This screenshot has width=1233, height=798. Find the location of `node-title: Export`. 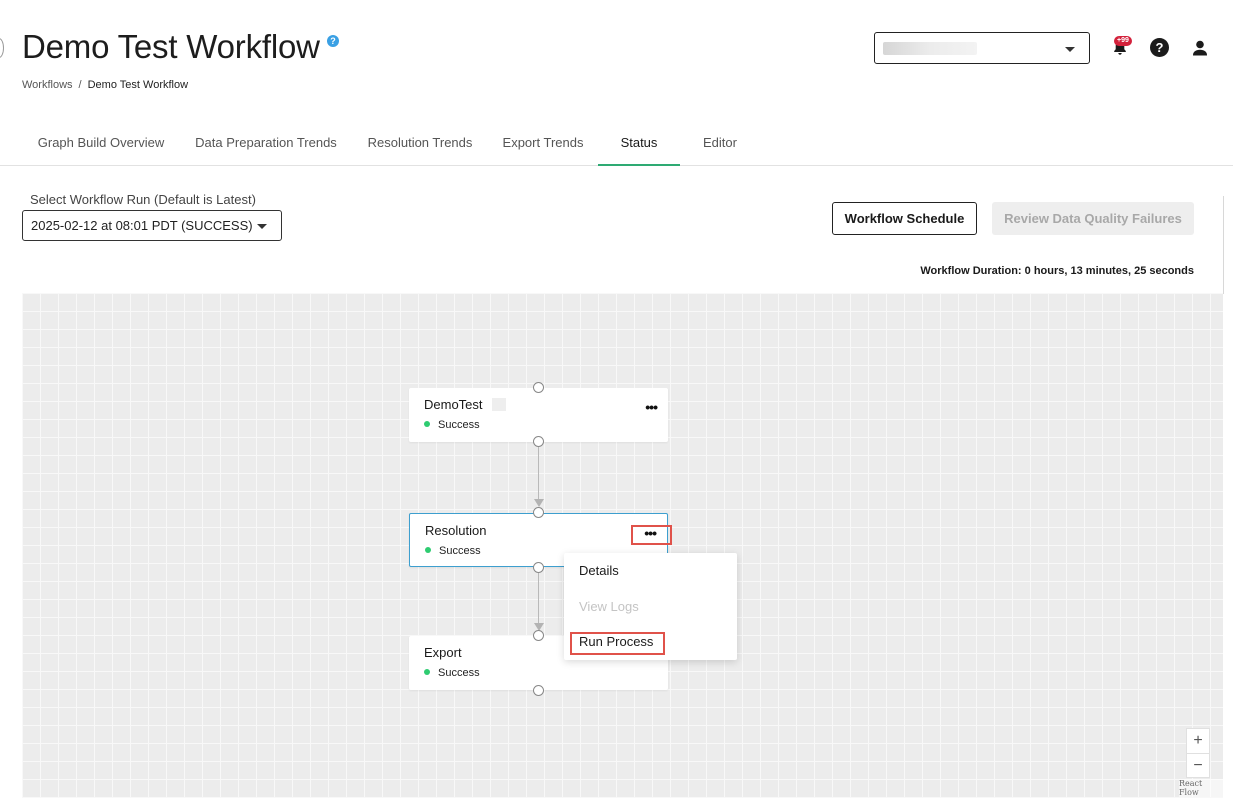

node-title: Export is located at coordinates (443, 652).